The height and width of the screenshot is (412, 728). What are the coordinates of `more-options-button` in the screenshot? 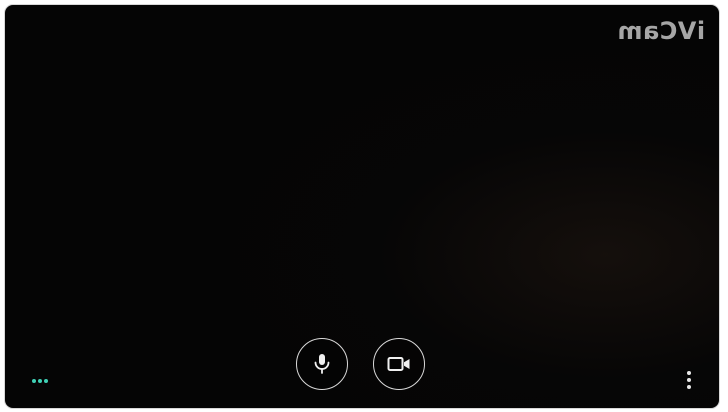 It's located at (689, 380).